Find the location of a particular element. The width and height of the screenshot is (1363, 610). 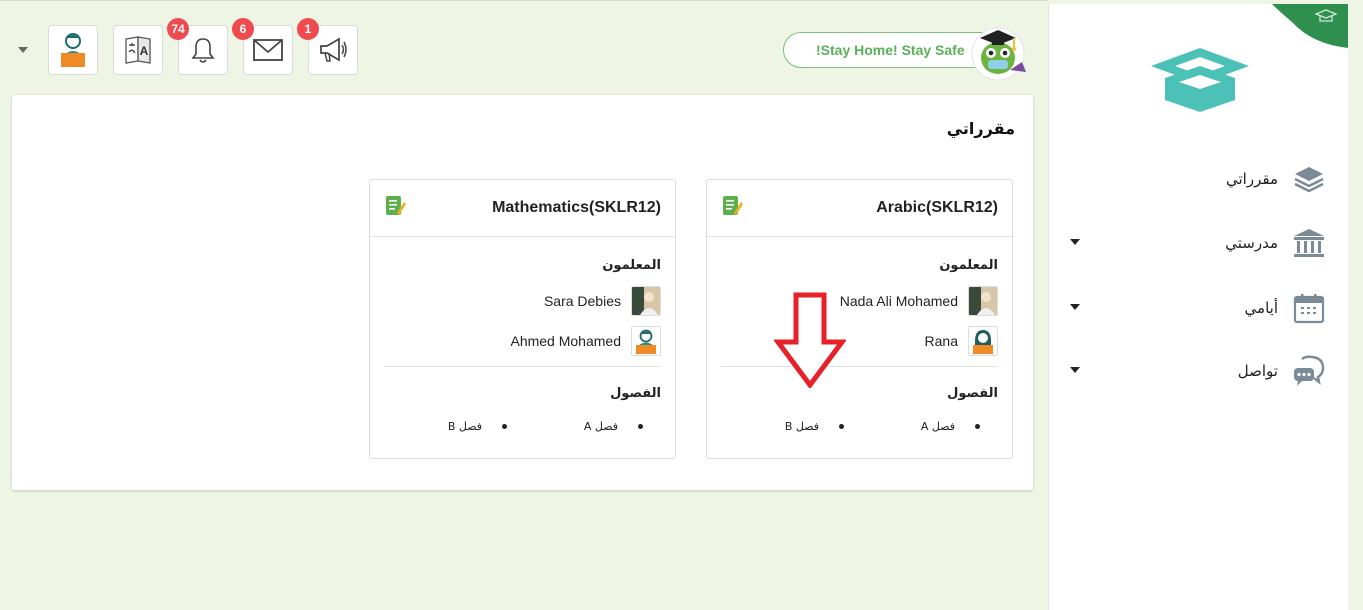

teacher-name: Rana is located at coordinates (941, 341).